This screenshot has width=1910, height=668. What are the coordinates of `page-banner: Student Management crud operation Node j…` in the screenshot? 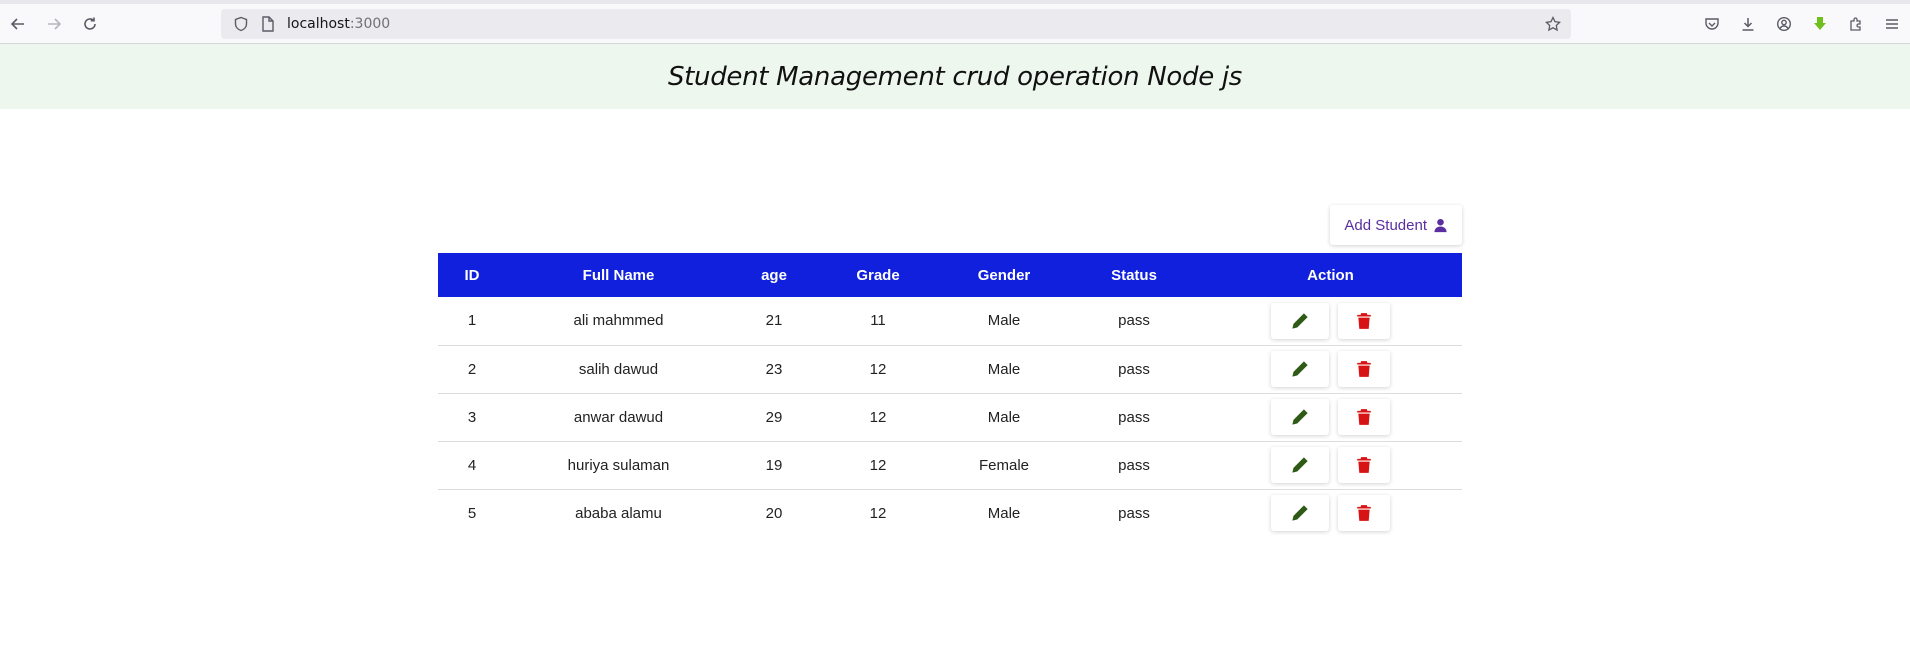 It's located at (955, 76).